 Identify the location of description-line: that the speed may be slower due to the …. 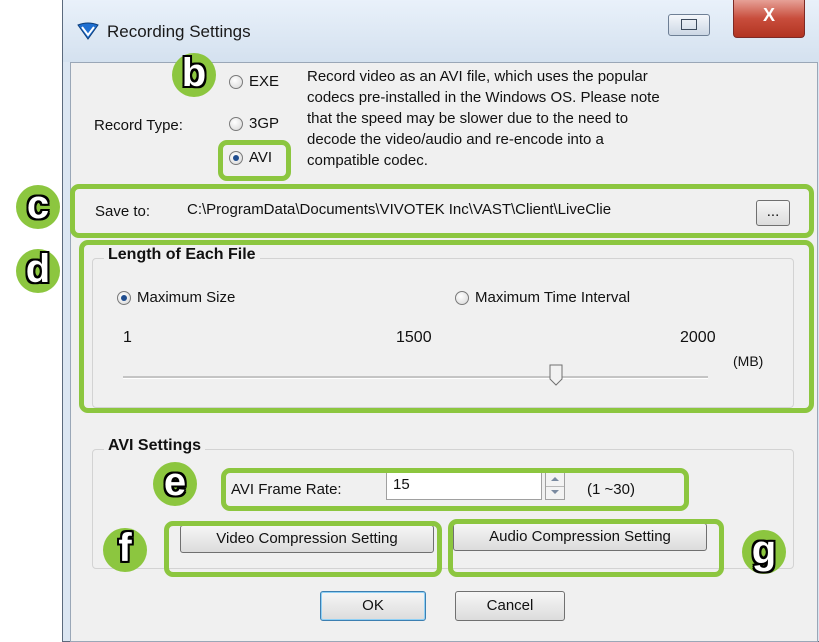
(468, 118).